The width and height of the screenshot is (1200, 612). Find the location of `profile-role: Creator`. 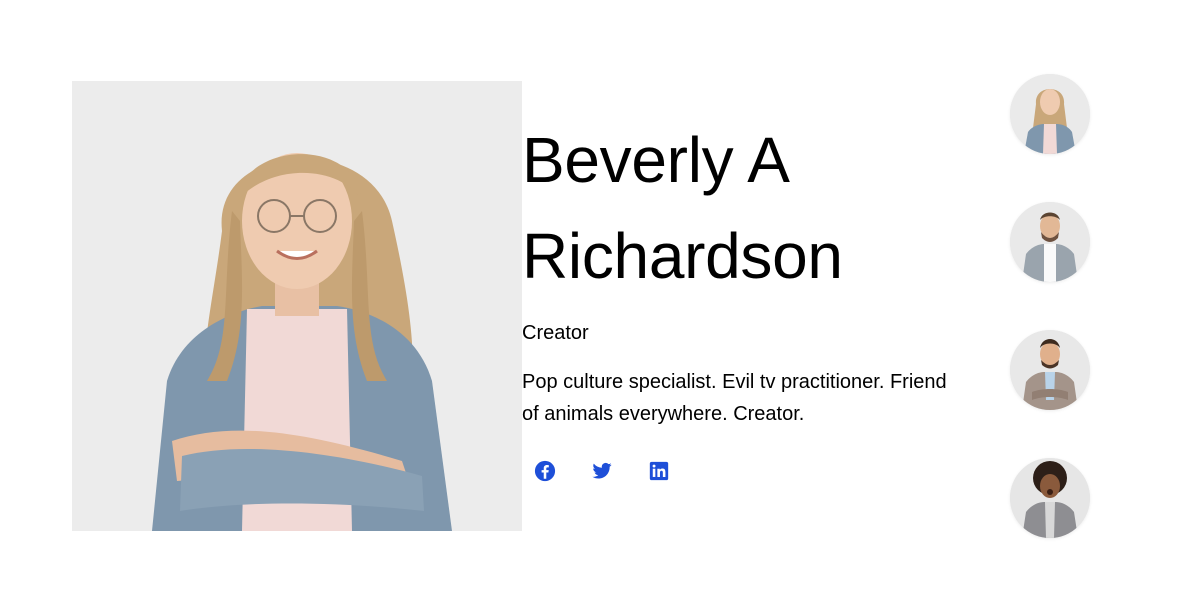

profile-role: Creator is located at coordinates (555, 333).